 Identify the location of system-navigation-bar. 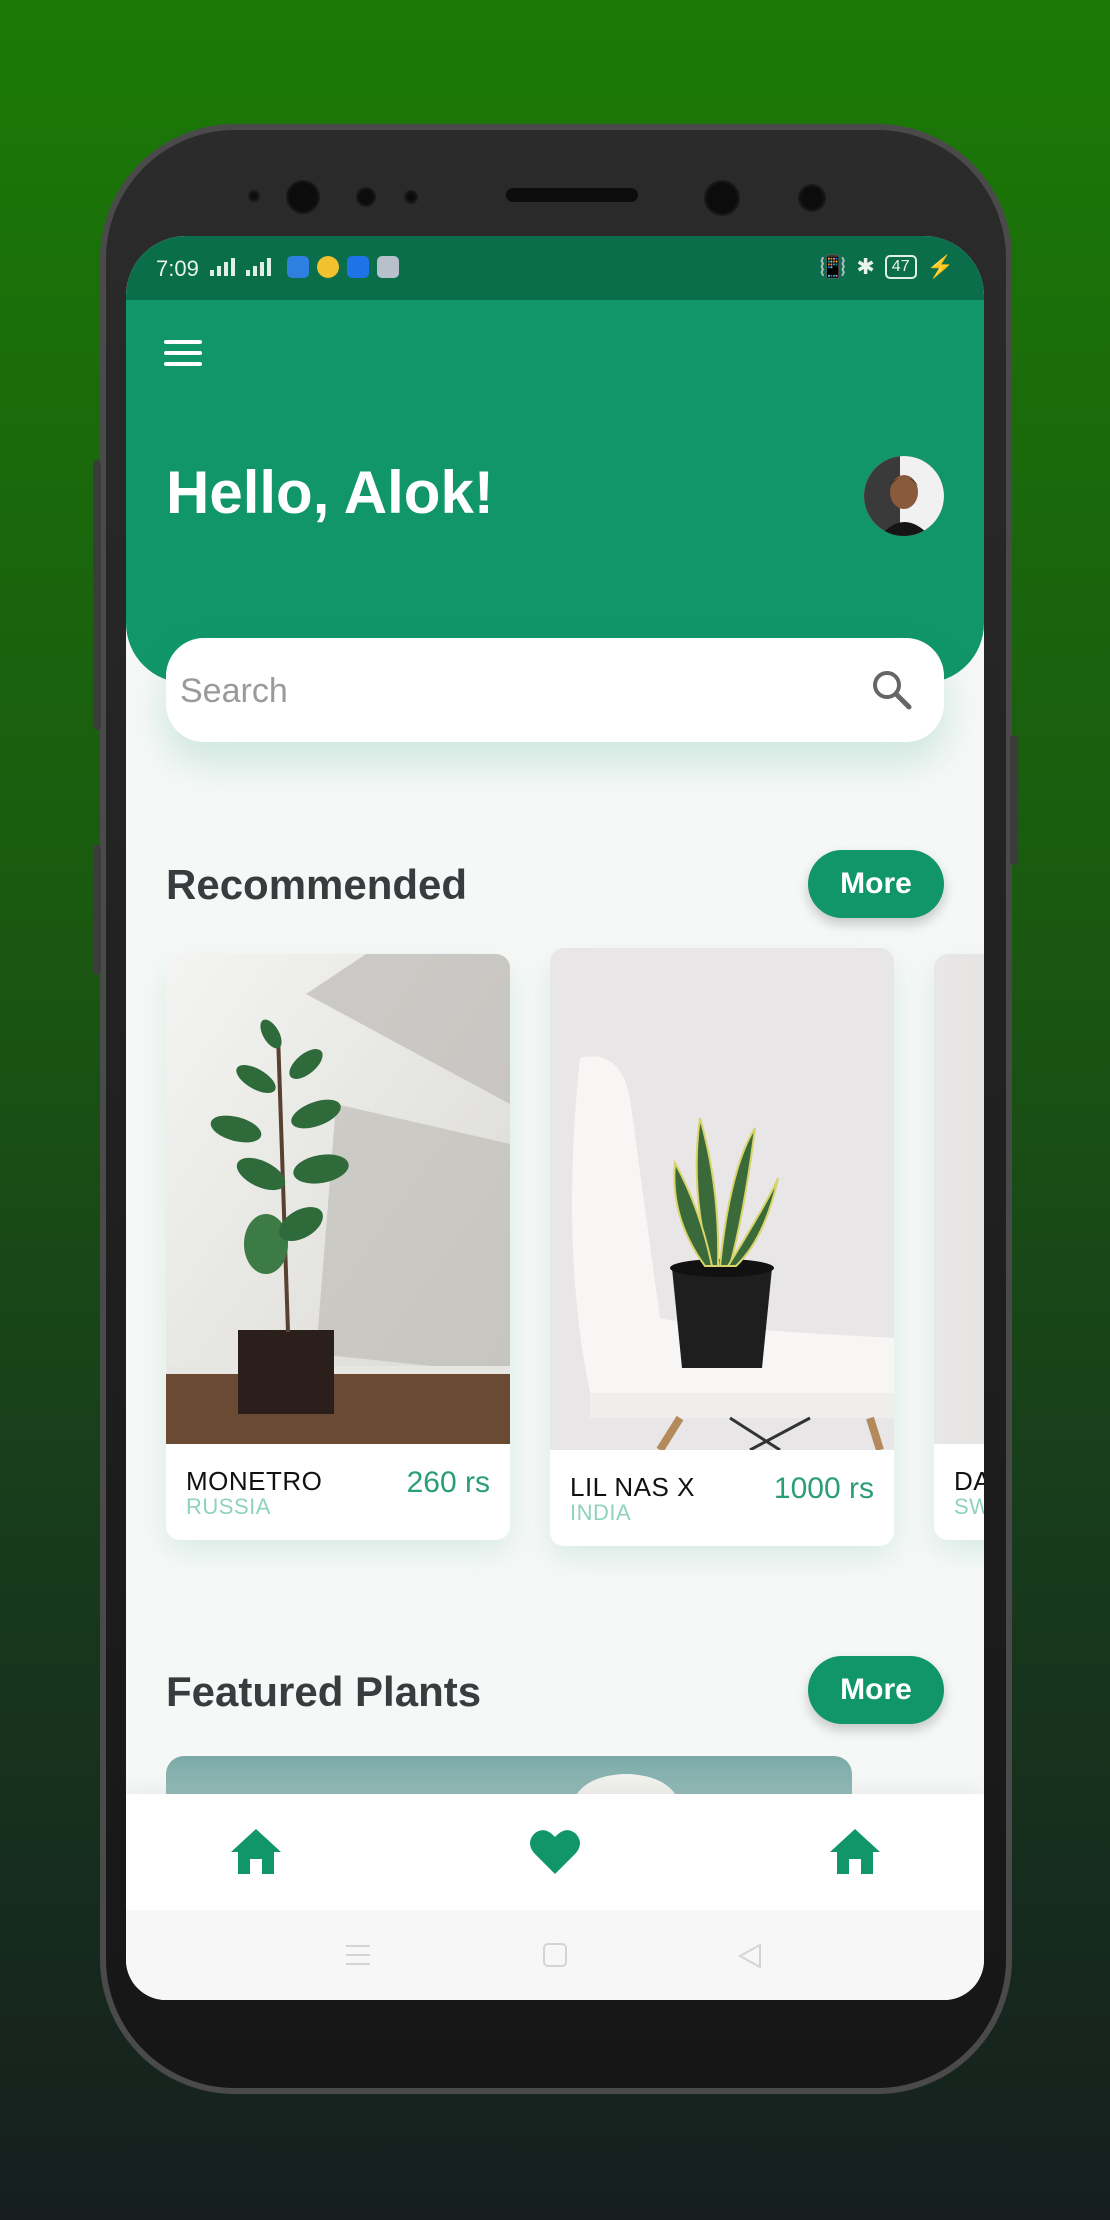
(555, 1955).